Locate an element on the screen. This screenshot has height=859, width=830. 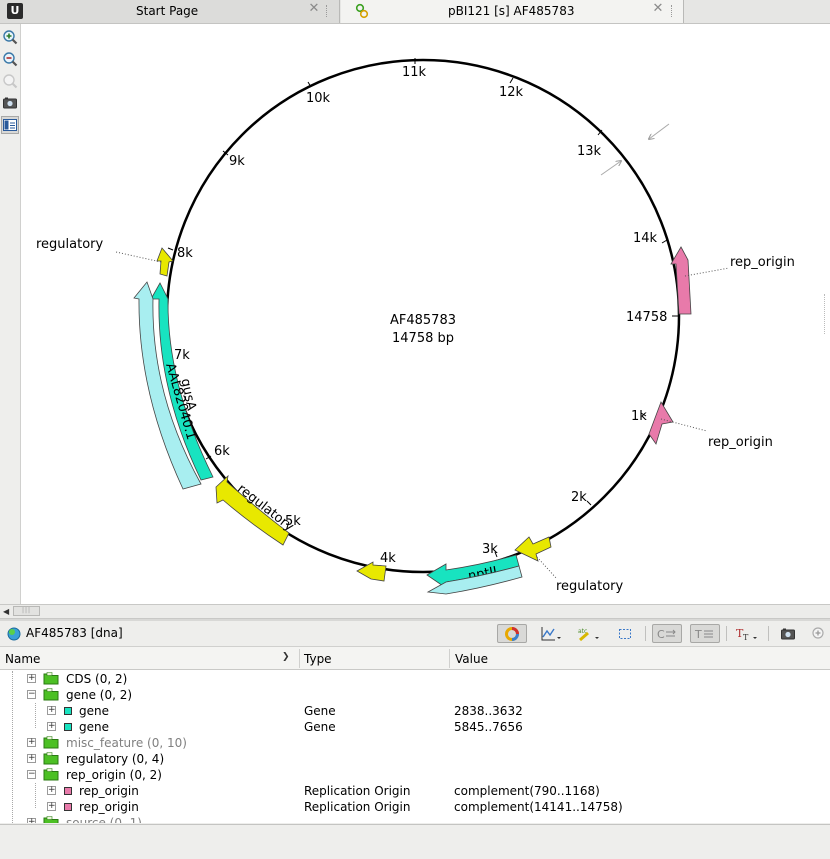
font-settings-button: T T is located at coordinates (747, 633).